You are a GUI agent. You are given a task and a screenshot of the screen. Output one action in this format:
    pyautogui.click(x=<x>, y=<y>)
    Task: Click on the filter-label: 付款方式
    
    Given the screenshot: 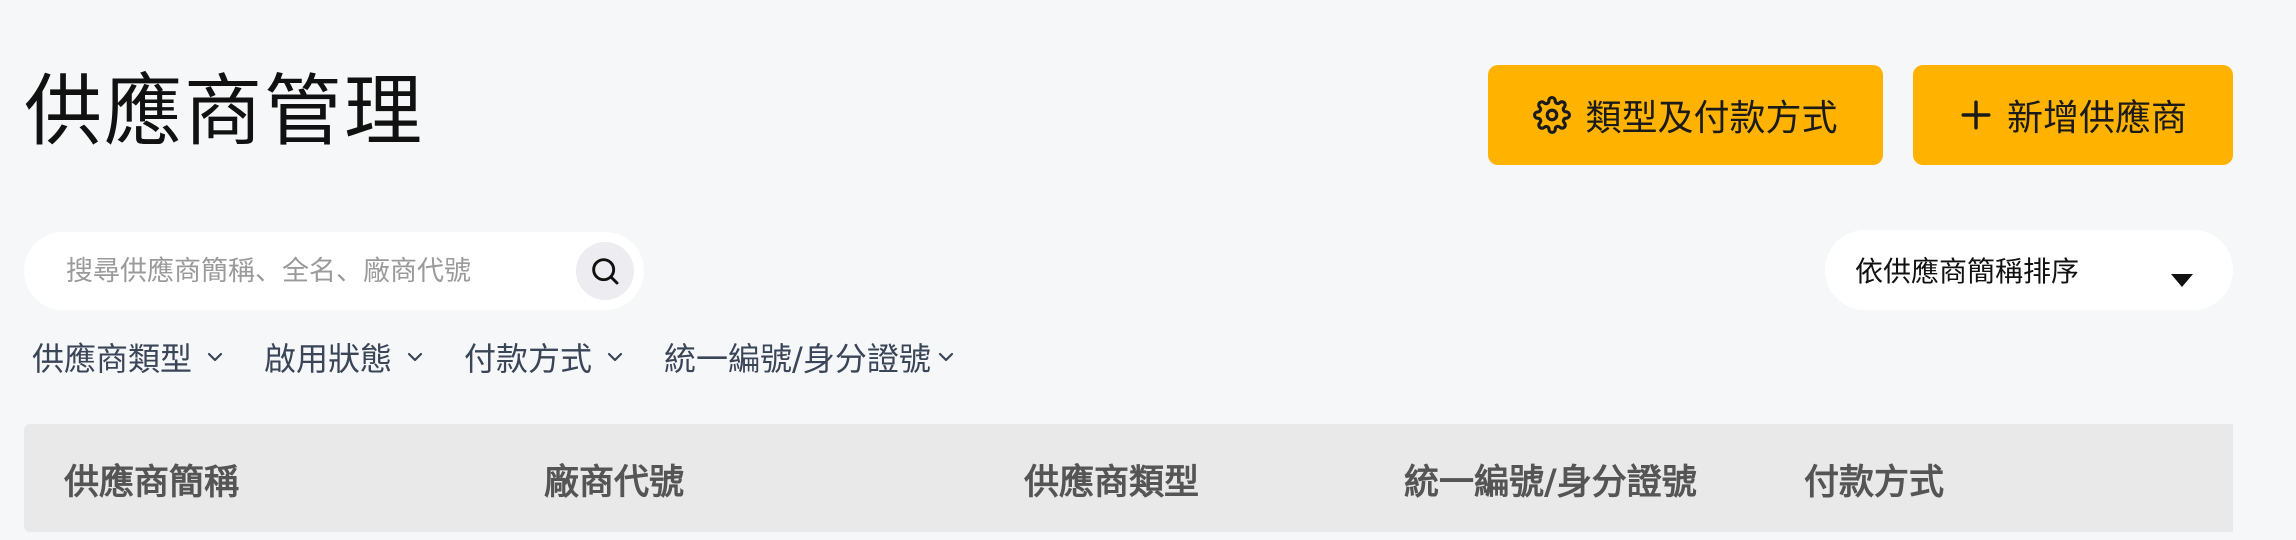 What is the action you would take?
    pyautogui.click(x=528, y=359)
    